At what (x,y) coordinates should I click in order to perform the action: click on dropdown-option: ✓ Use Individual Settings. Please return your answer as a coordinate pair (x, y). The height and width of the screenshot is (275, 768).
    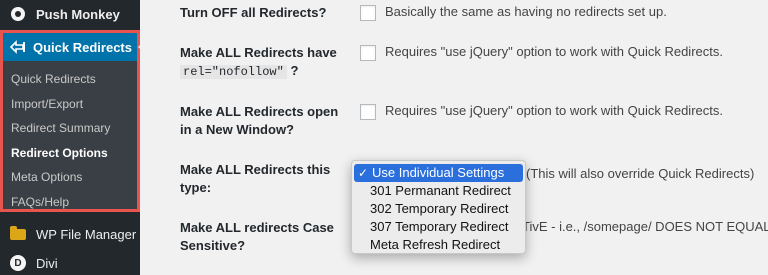
    Looking at the image, I should click on (438, 173).